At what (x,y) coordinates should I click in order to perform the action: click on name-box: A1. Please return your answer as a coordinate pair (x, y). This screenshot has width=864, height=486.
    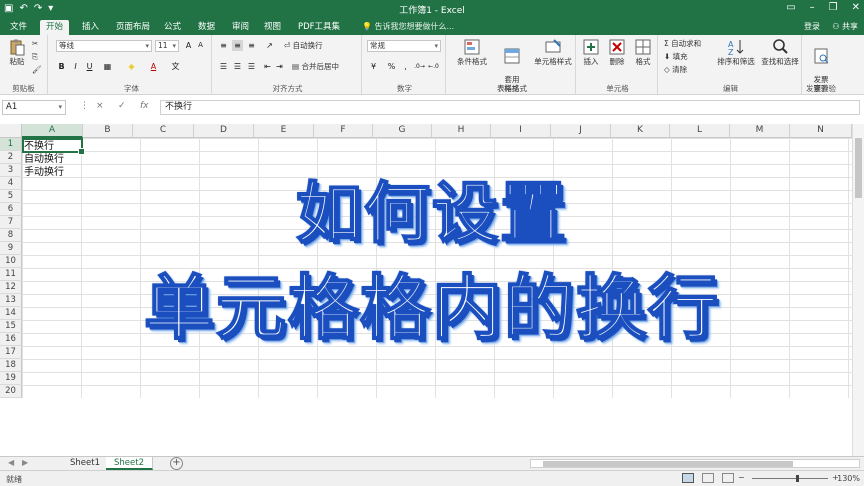
    Looking at the image, I should click on (34, 107).